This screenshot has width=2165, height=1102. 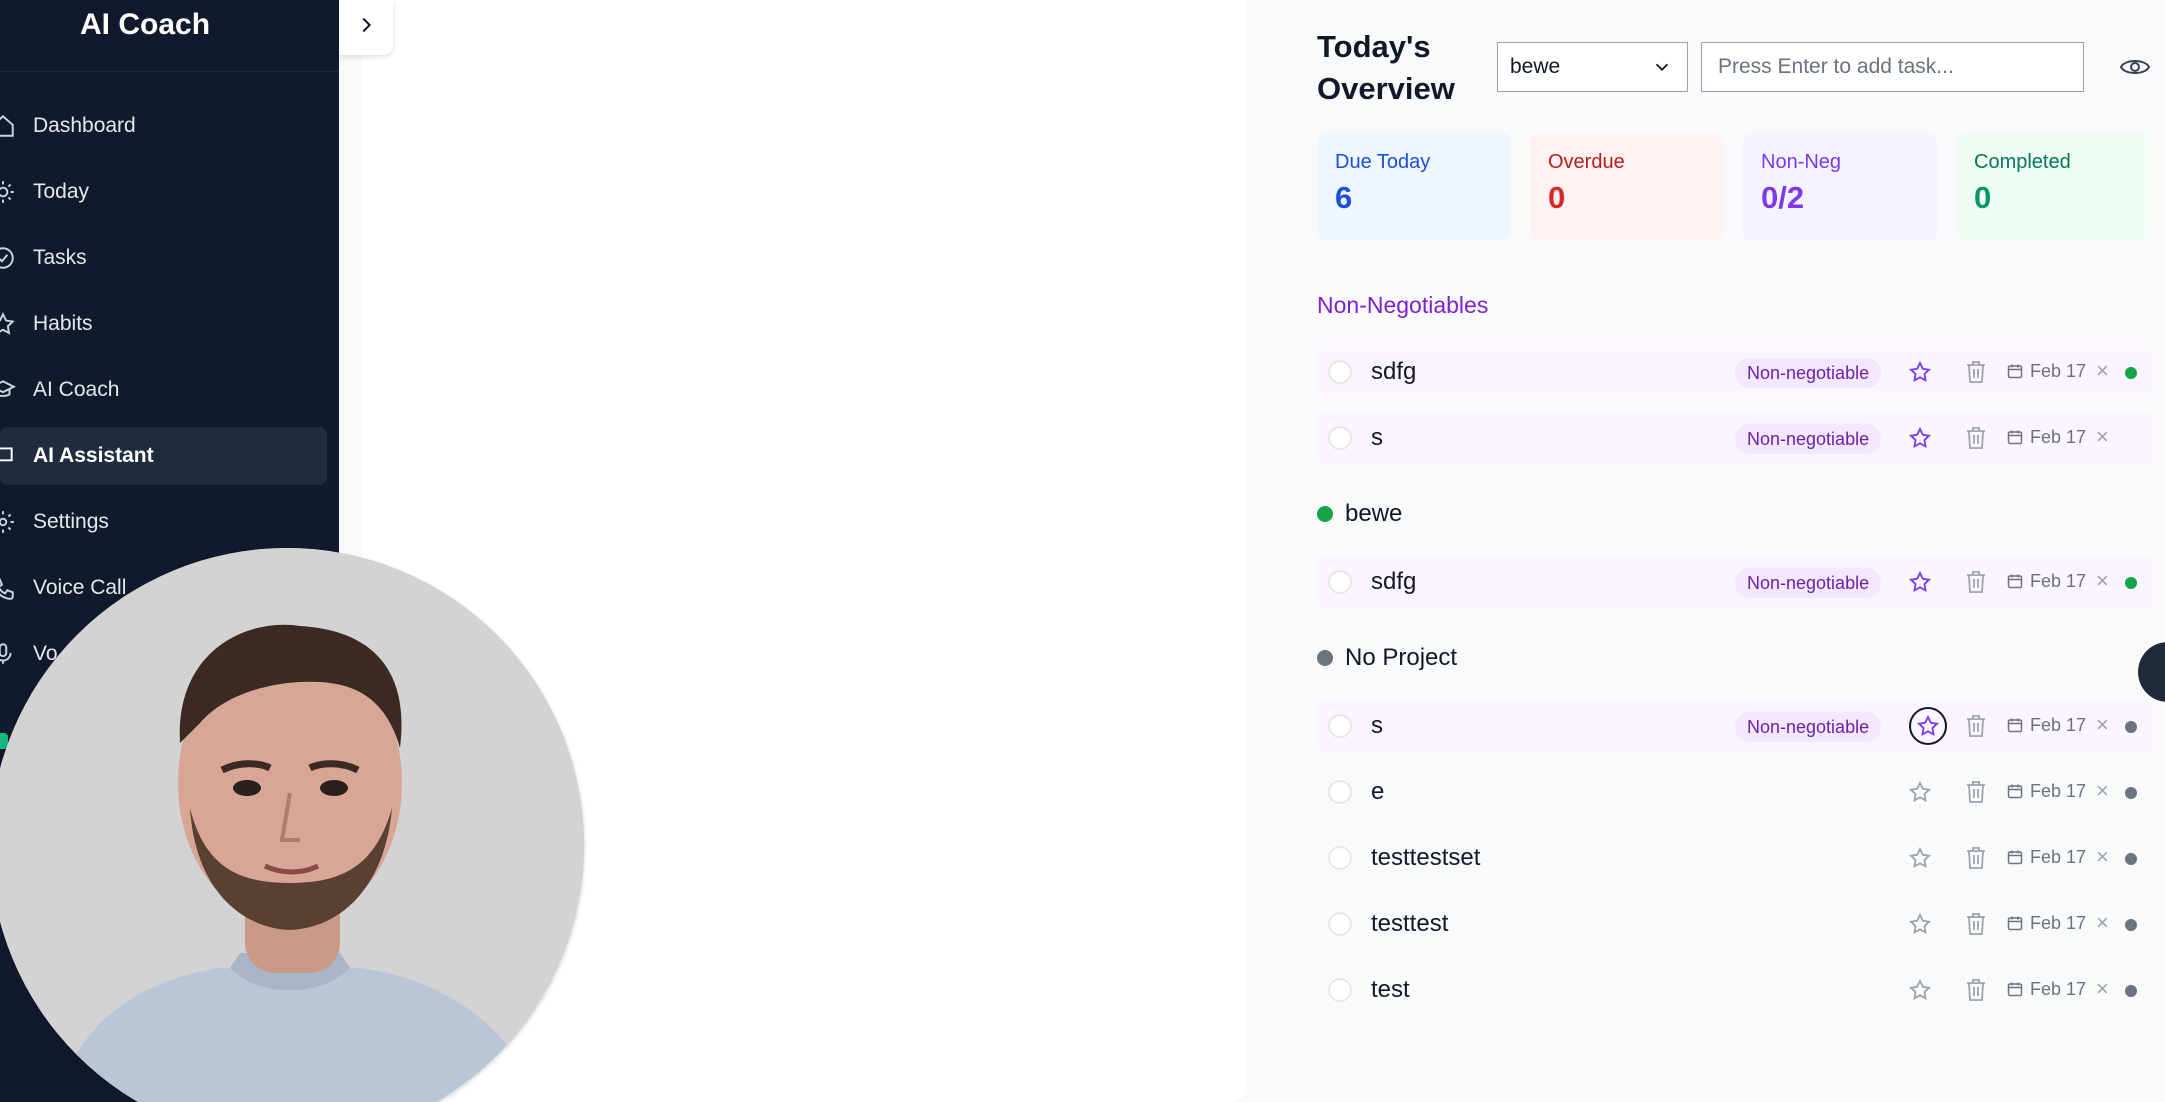 I want to click on task-row: testtest Feb 17 ×, so click(x=1735, y=924).